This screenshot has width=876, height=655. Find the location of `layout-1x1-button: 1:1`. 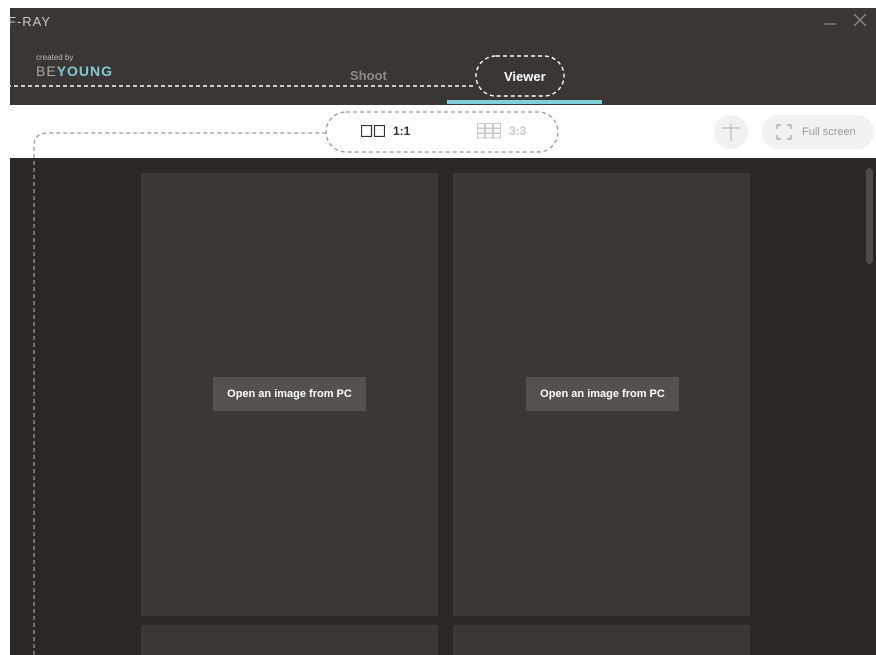

layout-1x1-button: 1:1 is located at coordinates (385, 131).